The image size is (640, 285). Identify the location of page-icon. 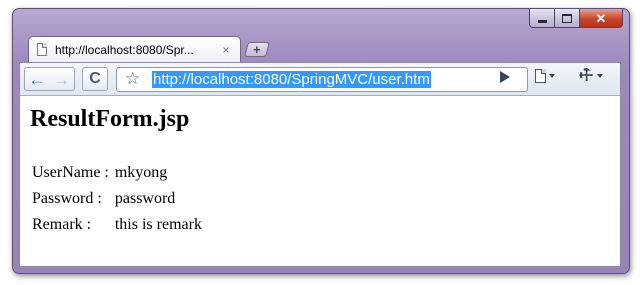
(540, 76).